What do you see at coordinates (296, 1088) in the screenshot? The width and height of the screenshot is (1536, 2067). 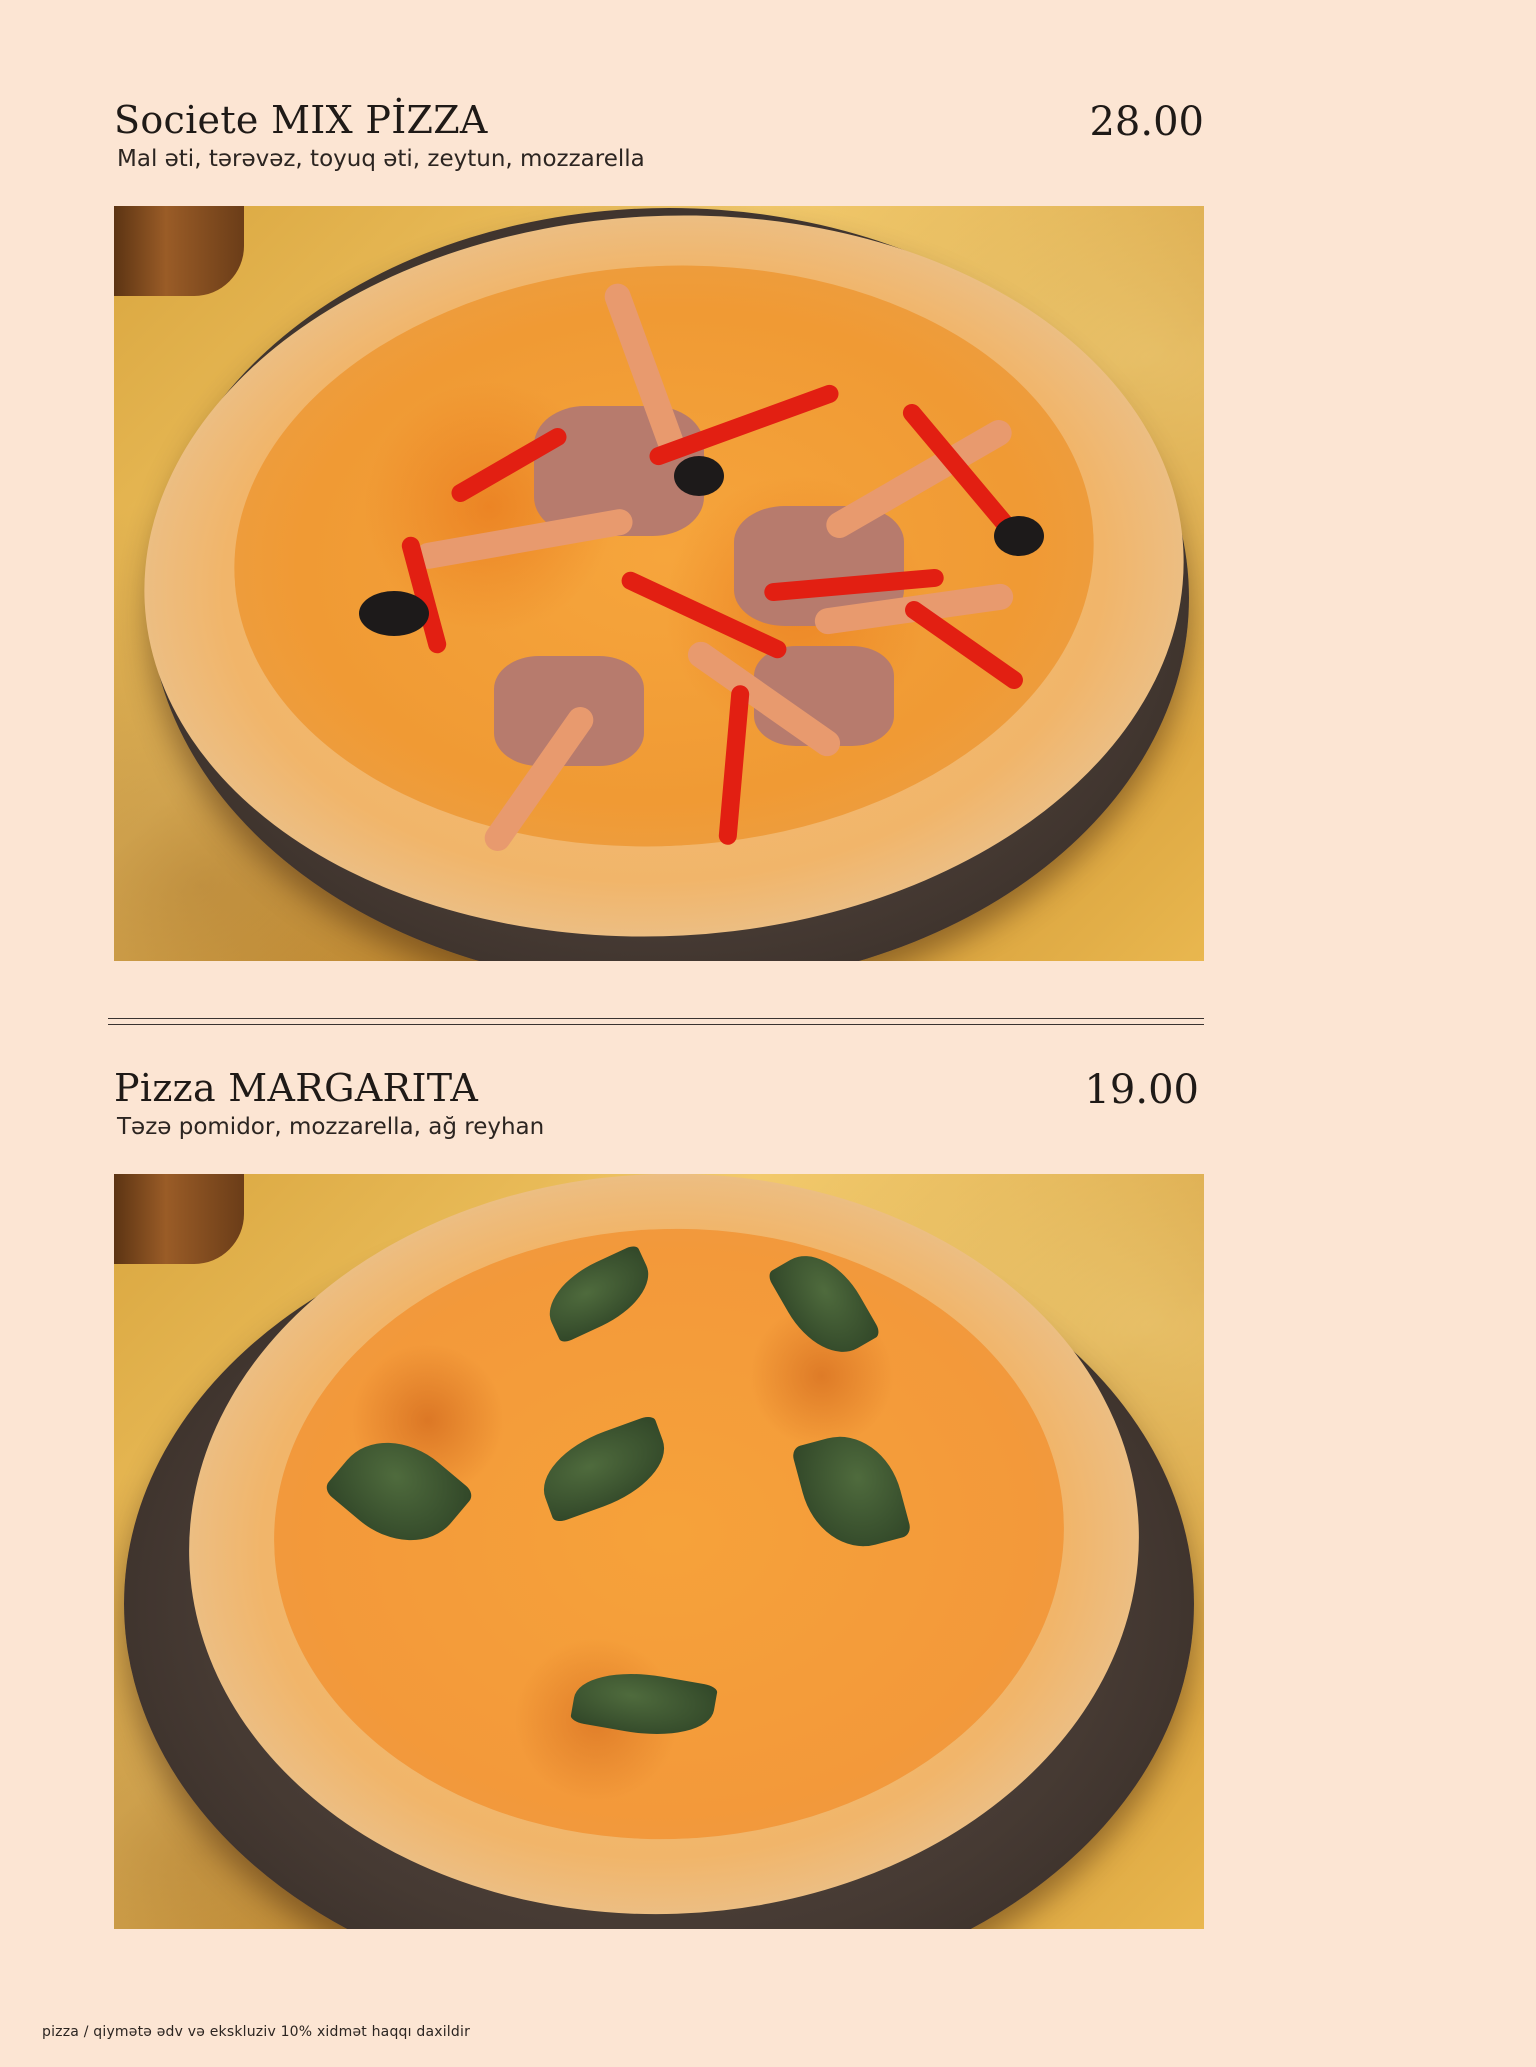 I see `item-title: Pizza MARGARITA` at bounding box center [296, 1088].